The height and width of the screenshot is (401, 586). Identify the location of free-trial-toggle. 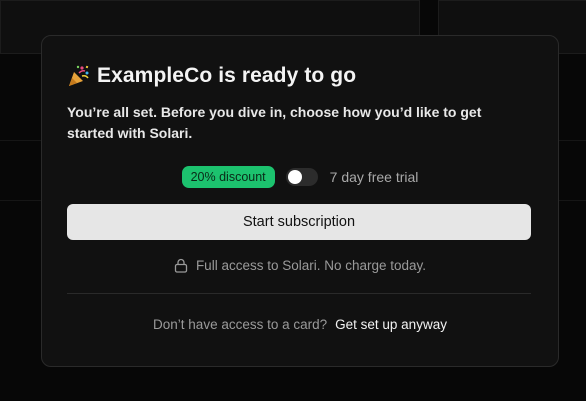
(301, 177).